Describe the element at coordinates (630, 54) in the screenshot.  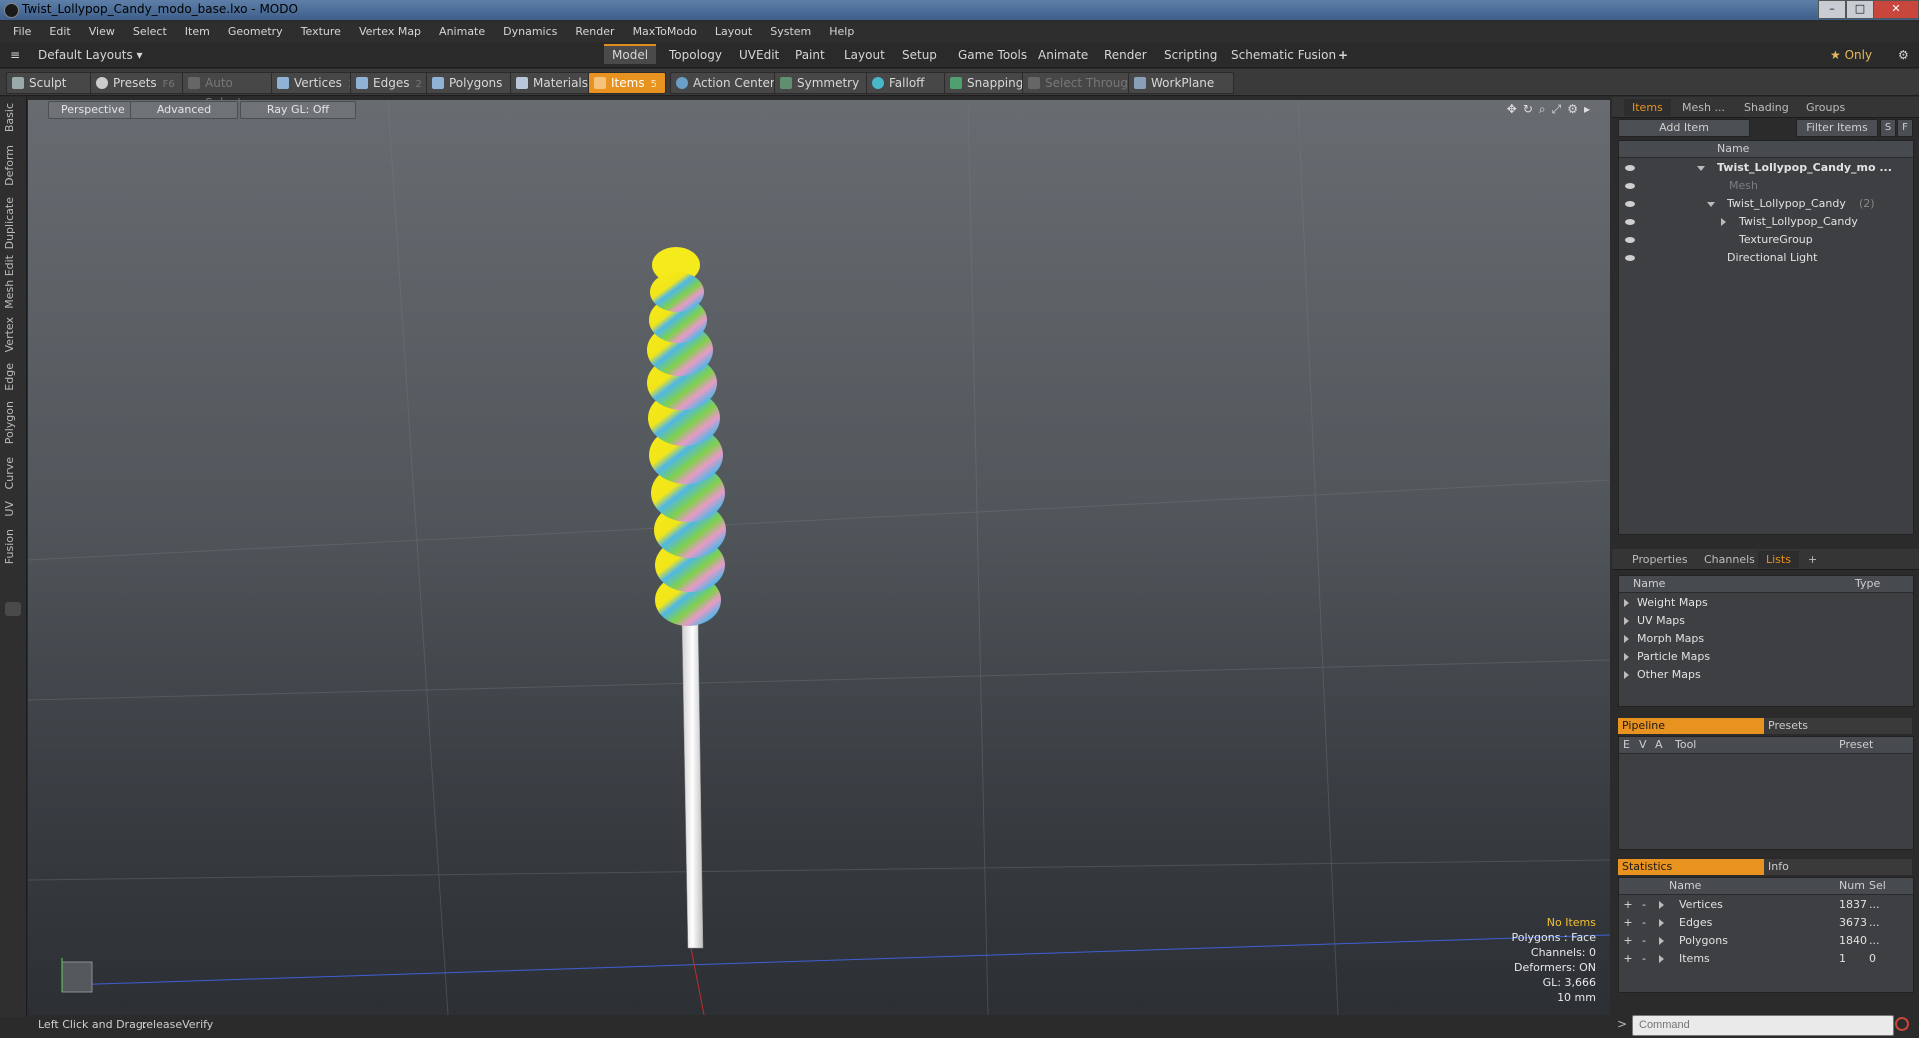
I see `tab-model: Model` at that location.